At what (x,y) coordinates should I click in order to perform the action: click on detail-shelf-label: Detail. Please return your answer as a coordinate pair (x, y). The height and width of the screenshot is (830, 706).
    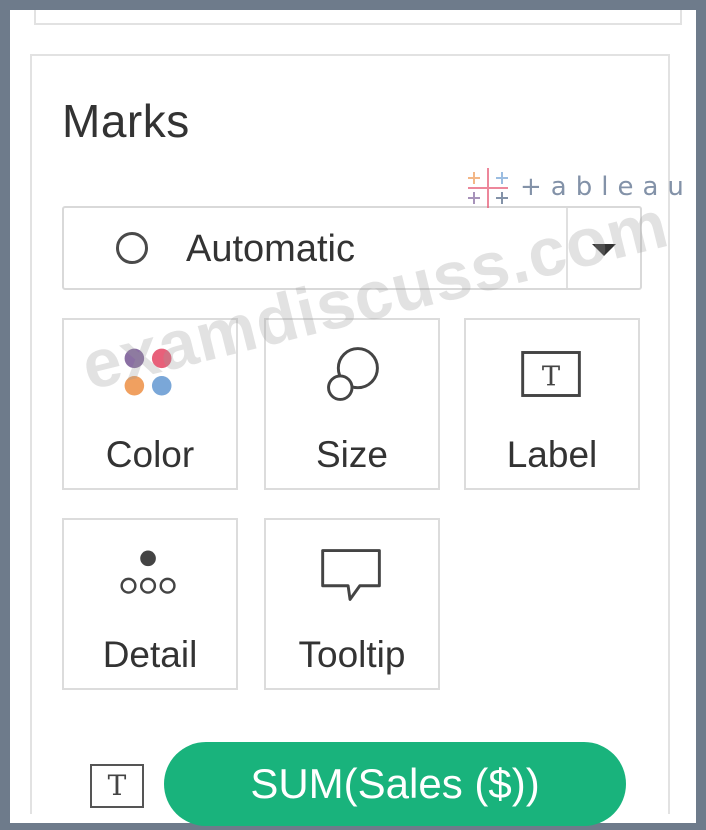
    Looking at the image, I should click on (150, 654).